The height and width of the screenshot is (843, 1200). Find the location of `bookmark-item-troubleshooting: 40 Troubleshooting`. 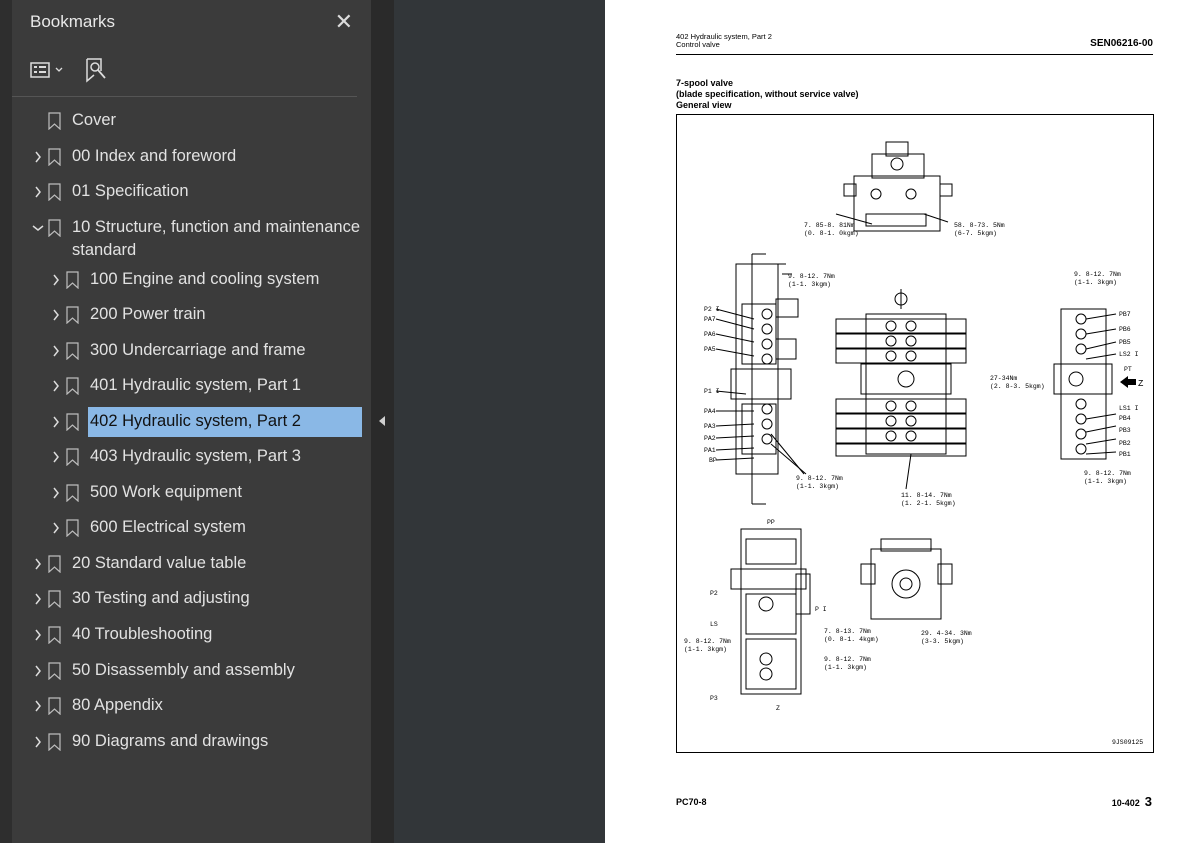

bookmark-item-troubleshooting: 40 Troubleshooting is located at coordinates (120, 634).